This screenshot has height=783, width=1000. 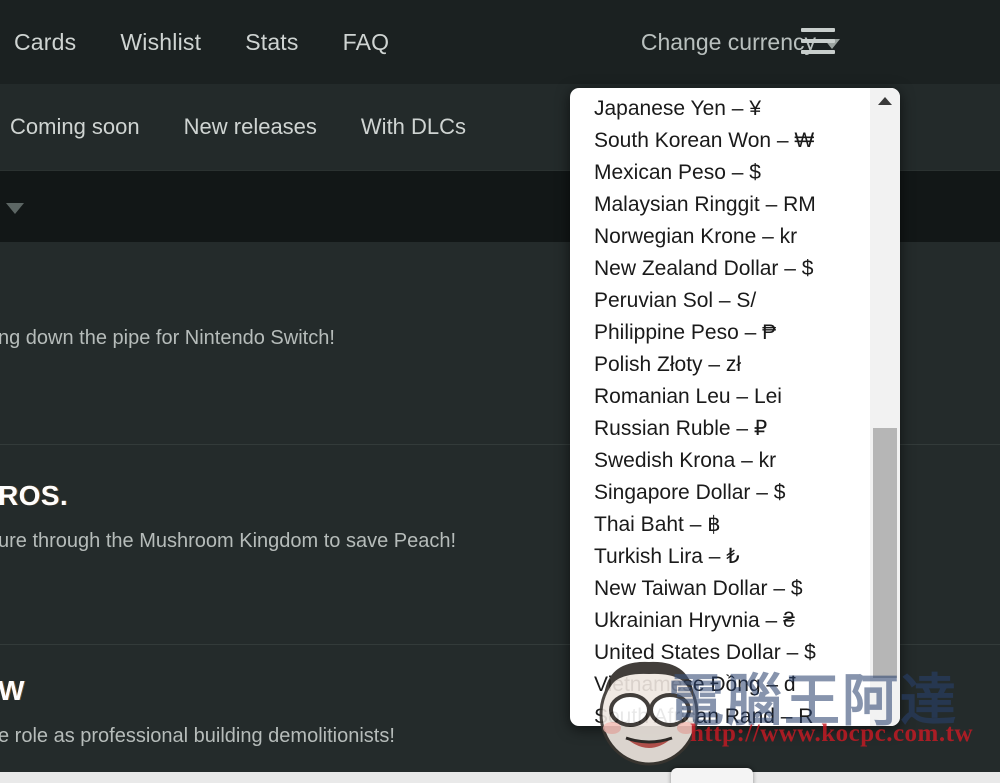 I want to click on currency-option-singapore-dollar: Singapore Dollar – $, so click(x=720, y=493).